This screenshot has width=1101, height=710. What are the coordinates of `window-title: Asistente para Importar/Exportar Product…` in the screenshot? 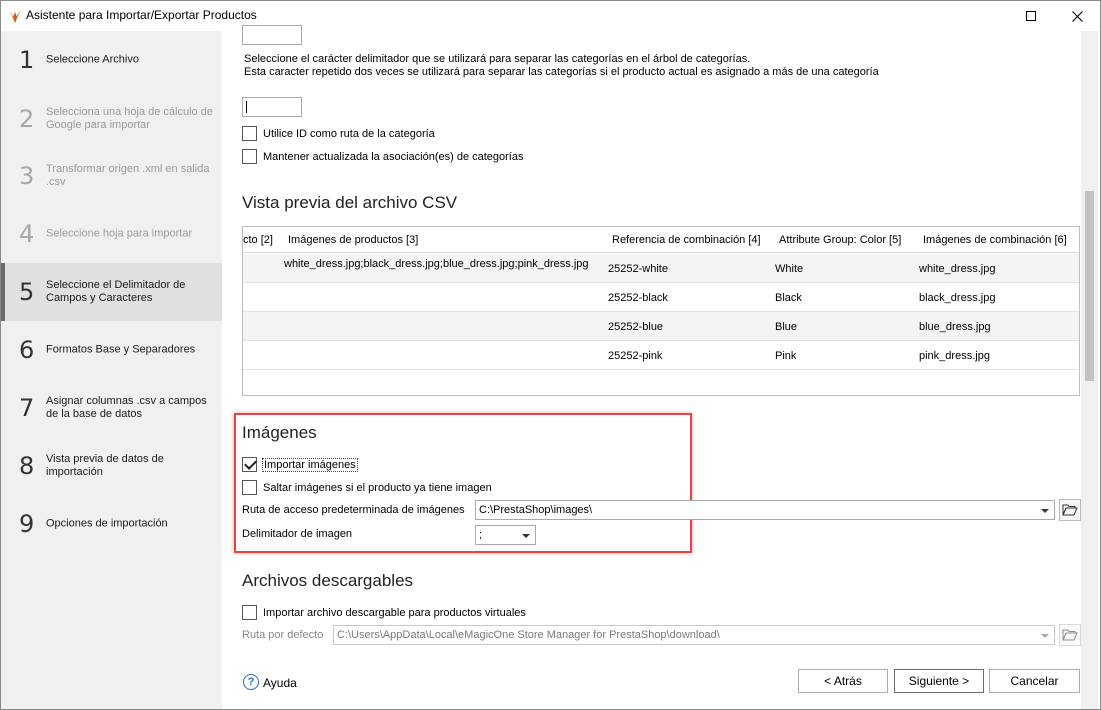 It's located at (141, 15).